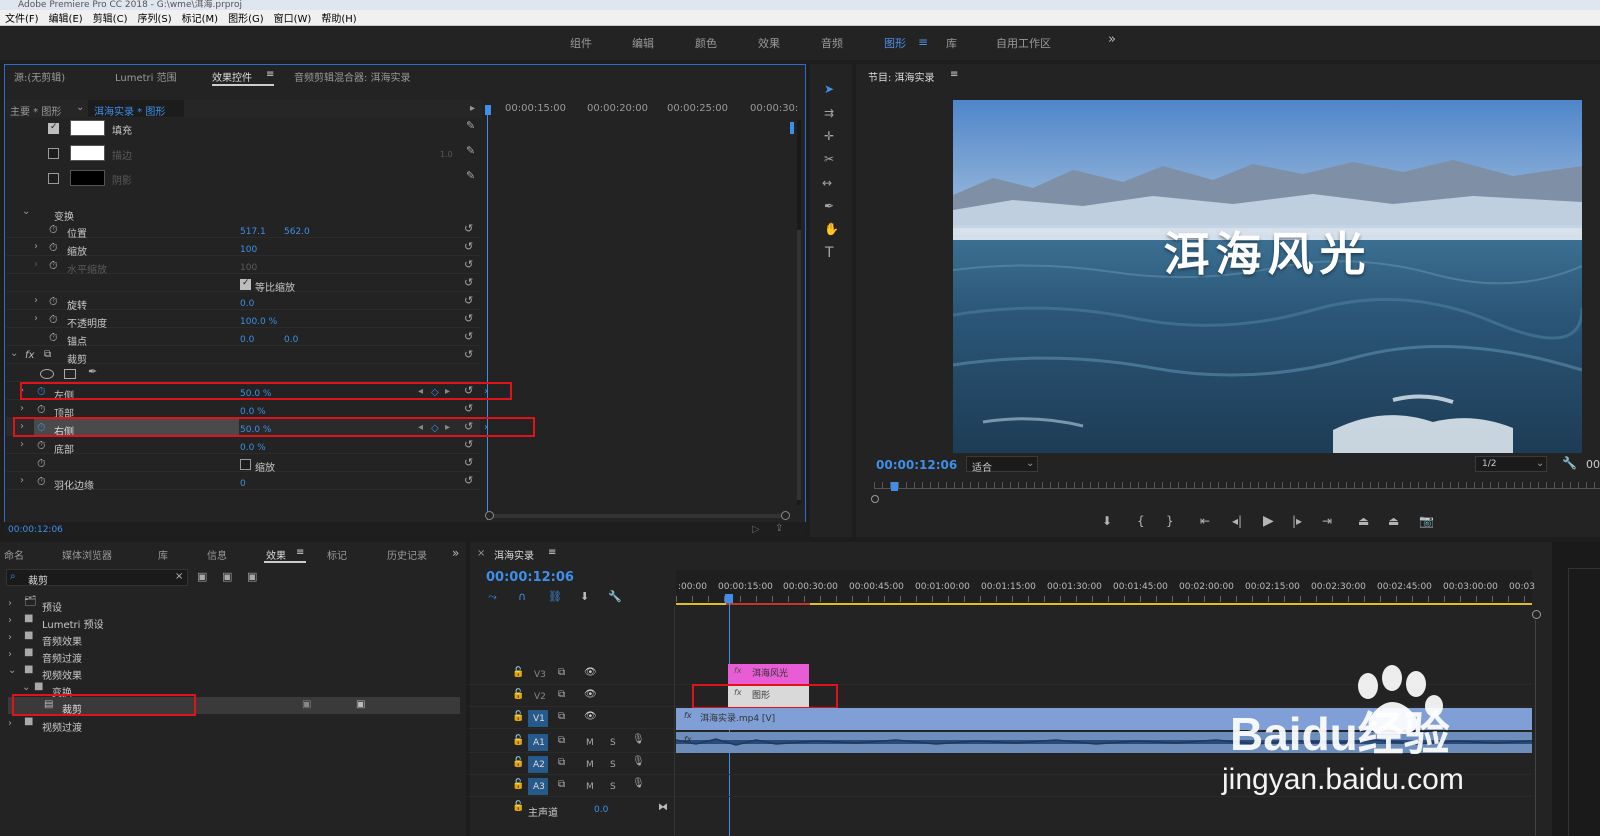 The height and width of the screenshot is (836, 1600). What do you see at coordinates (951, 43) in the screenshot?
I see `workspace-libraries: 库` at bounding box center [951, 43].